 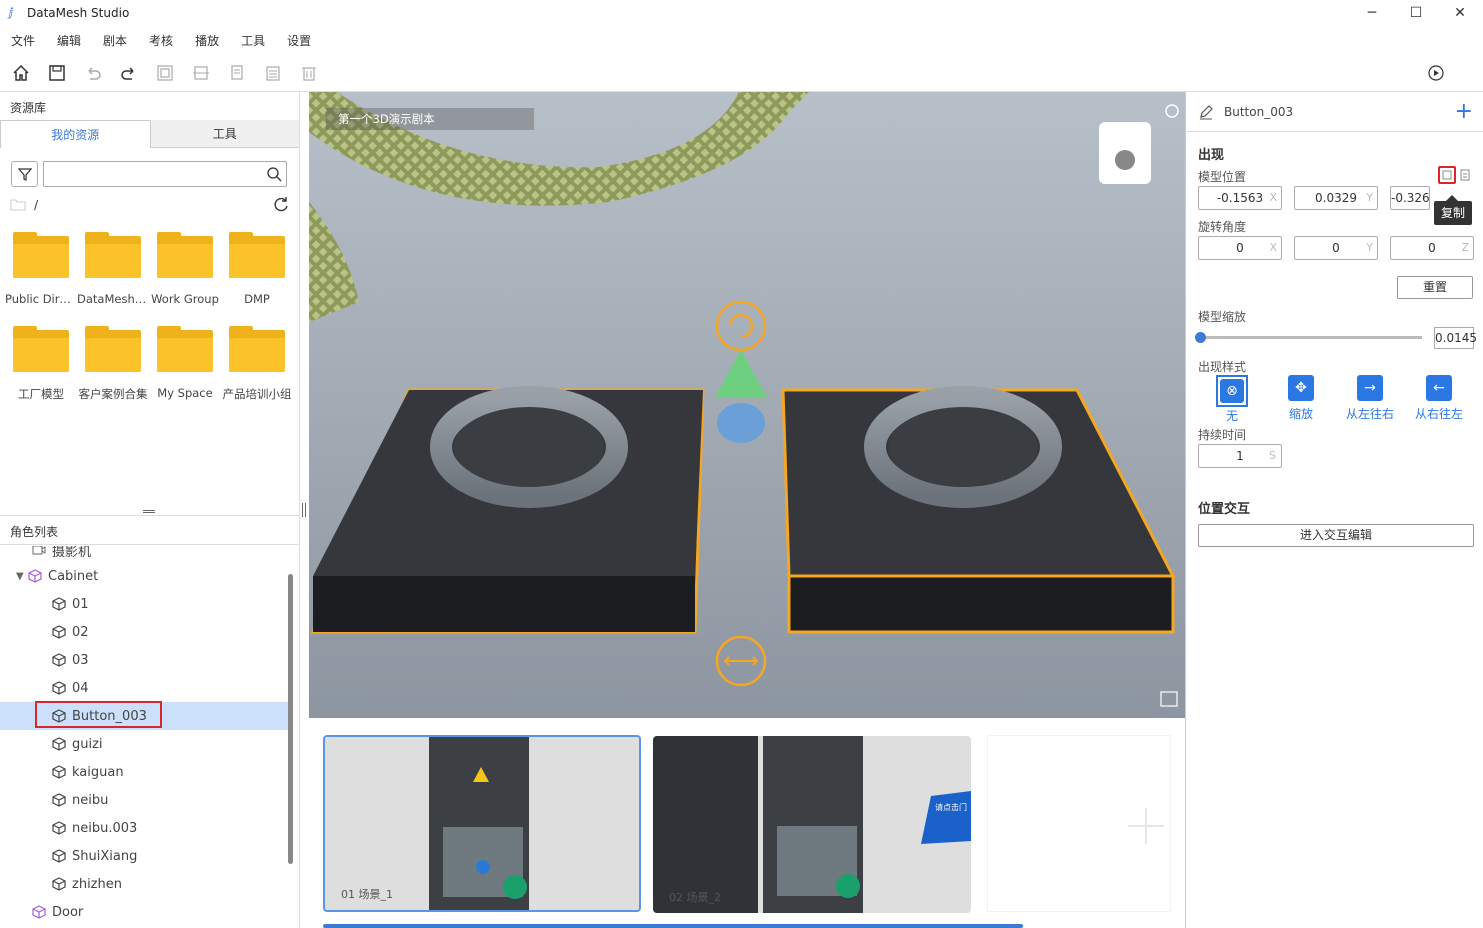 What do you see at coordinates (1200, 337) in the screenshot?
I see `scale-slider-handle` at bounding box center [1200, 337].